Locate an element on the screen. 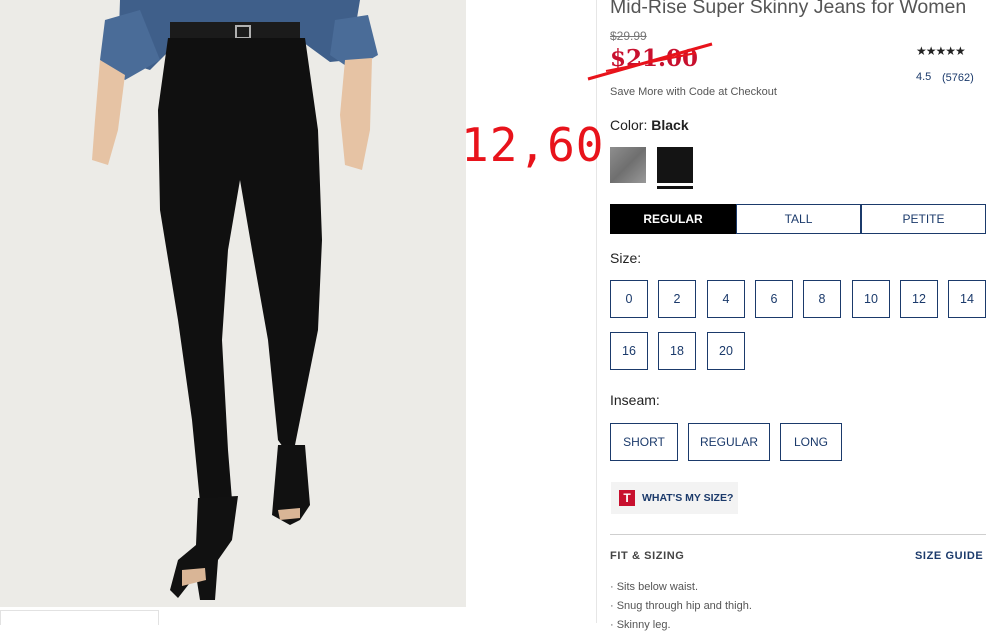 This screenshot has height=635, width=988. fit-bullet: · Snug through hip and thigh. is located at coordinates (681, 606).